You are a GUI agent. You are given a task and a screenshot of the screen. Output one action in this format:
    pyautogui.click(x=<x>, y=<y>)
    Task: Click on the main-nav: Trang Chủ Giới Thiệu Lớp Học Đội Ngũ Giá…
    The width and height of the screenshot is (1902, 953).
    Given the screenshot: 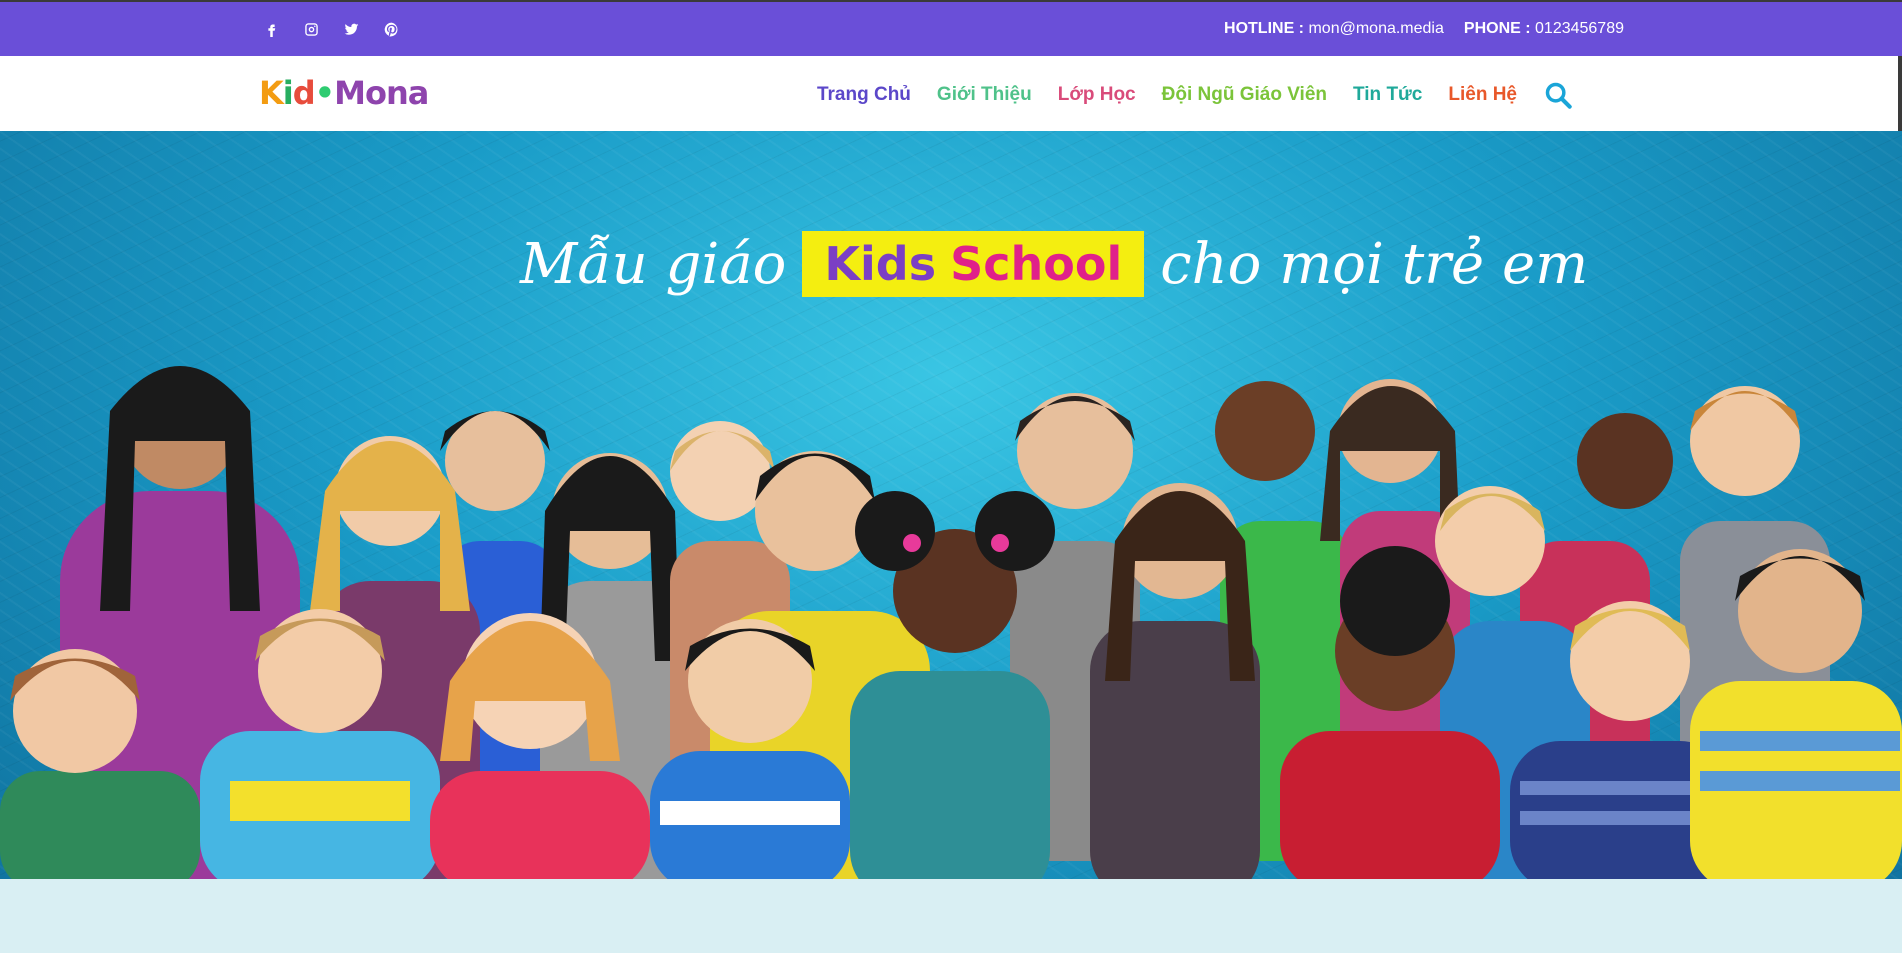 What is the action you would take?
    pyautogui.click(x=1195, y=95)
    